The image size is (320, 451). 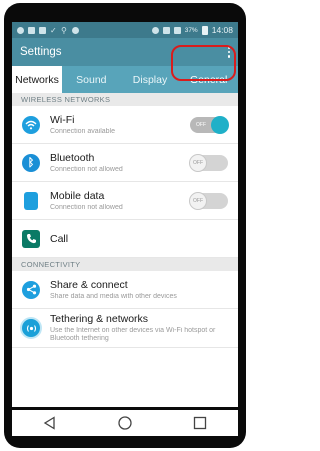 What do you see at coordinates (31, 124) in the screenshot?
I see `wifi-icon` at bounding box center [31, 124].